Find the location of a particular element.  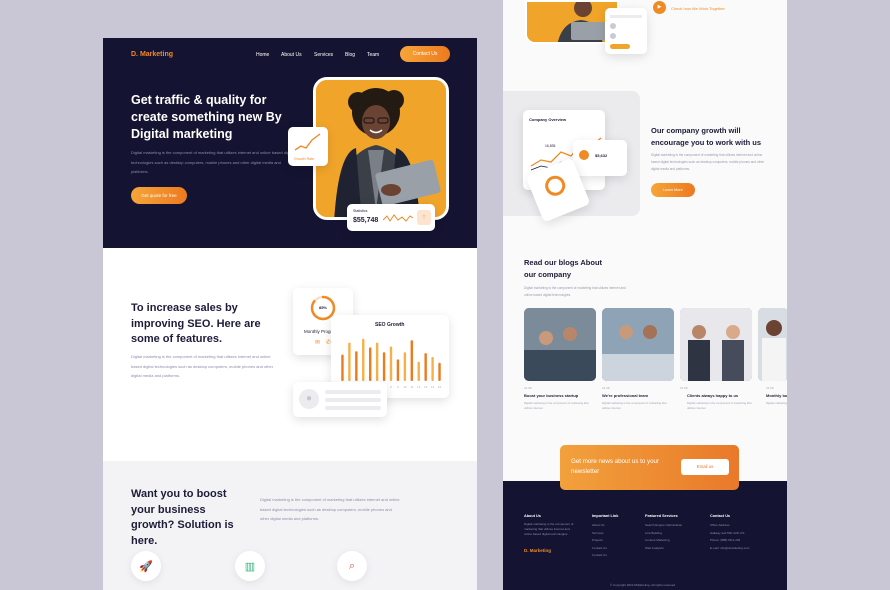

mini-profile-card is located at coordinates (626, 31).